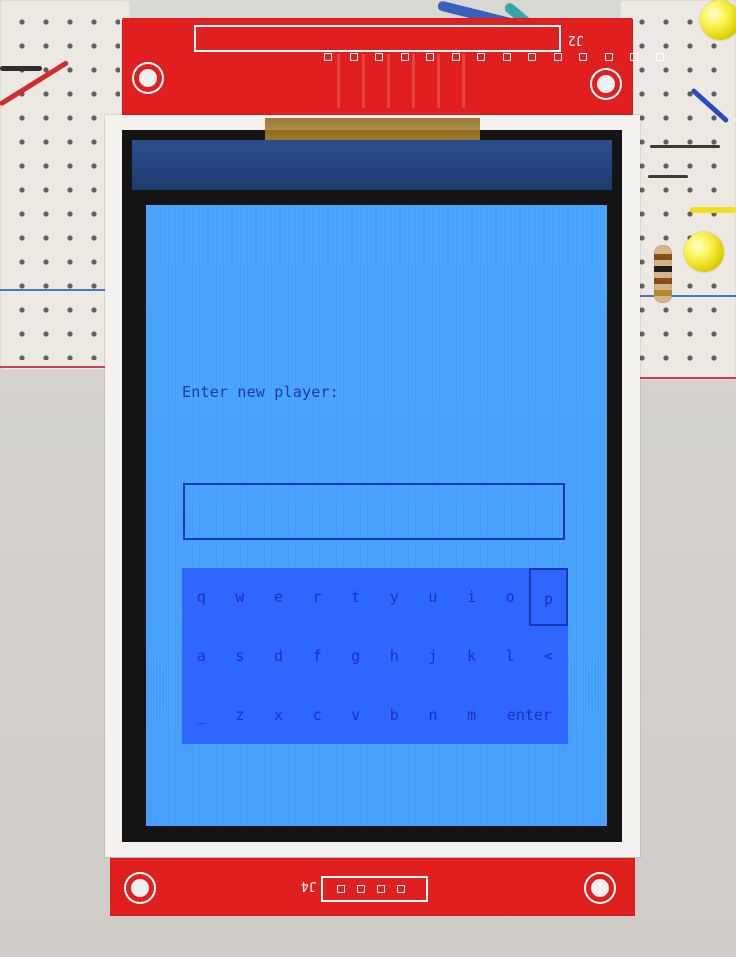 The height and width of the screenshot is (957, 736). What do you see at coordinates (663, 274) in the screenshot?
I see `resistor-icon` at bounding box center [663, 274].